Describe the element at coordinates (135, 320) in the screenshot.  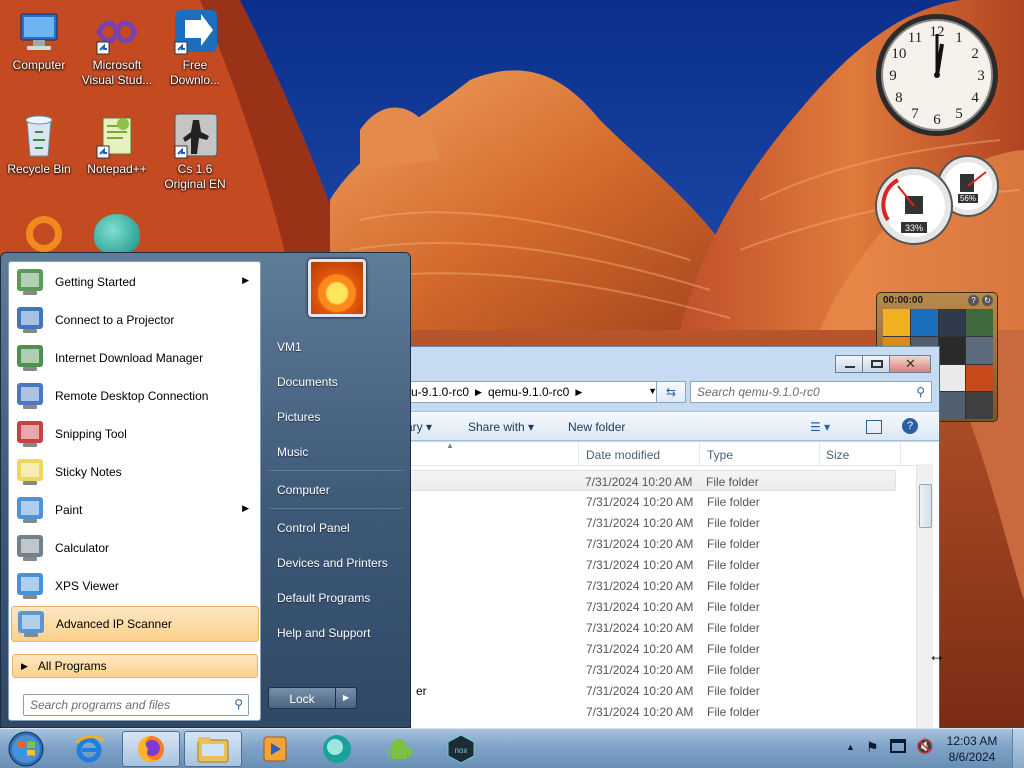
I see `start-program-item: Connect to a Projector` at that location.